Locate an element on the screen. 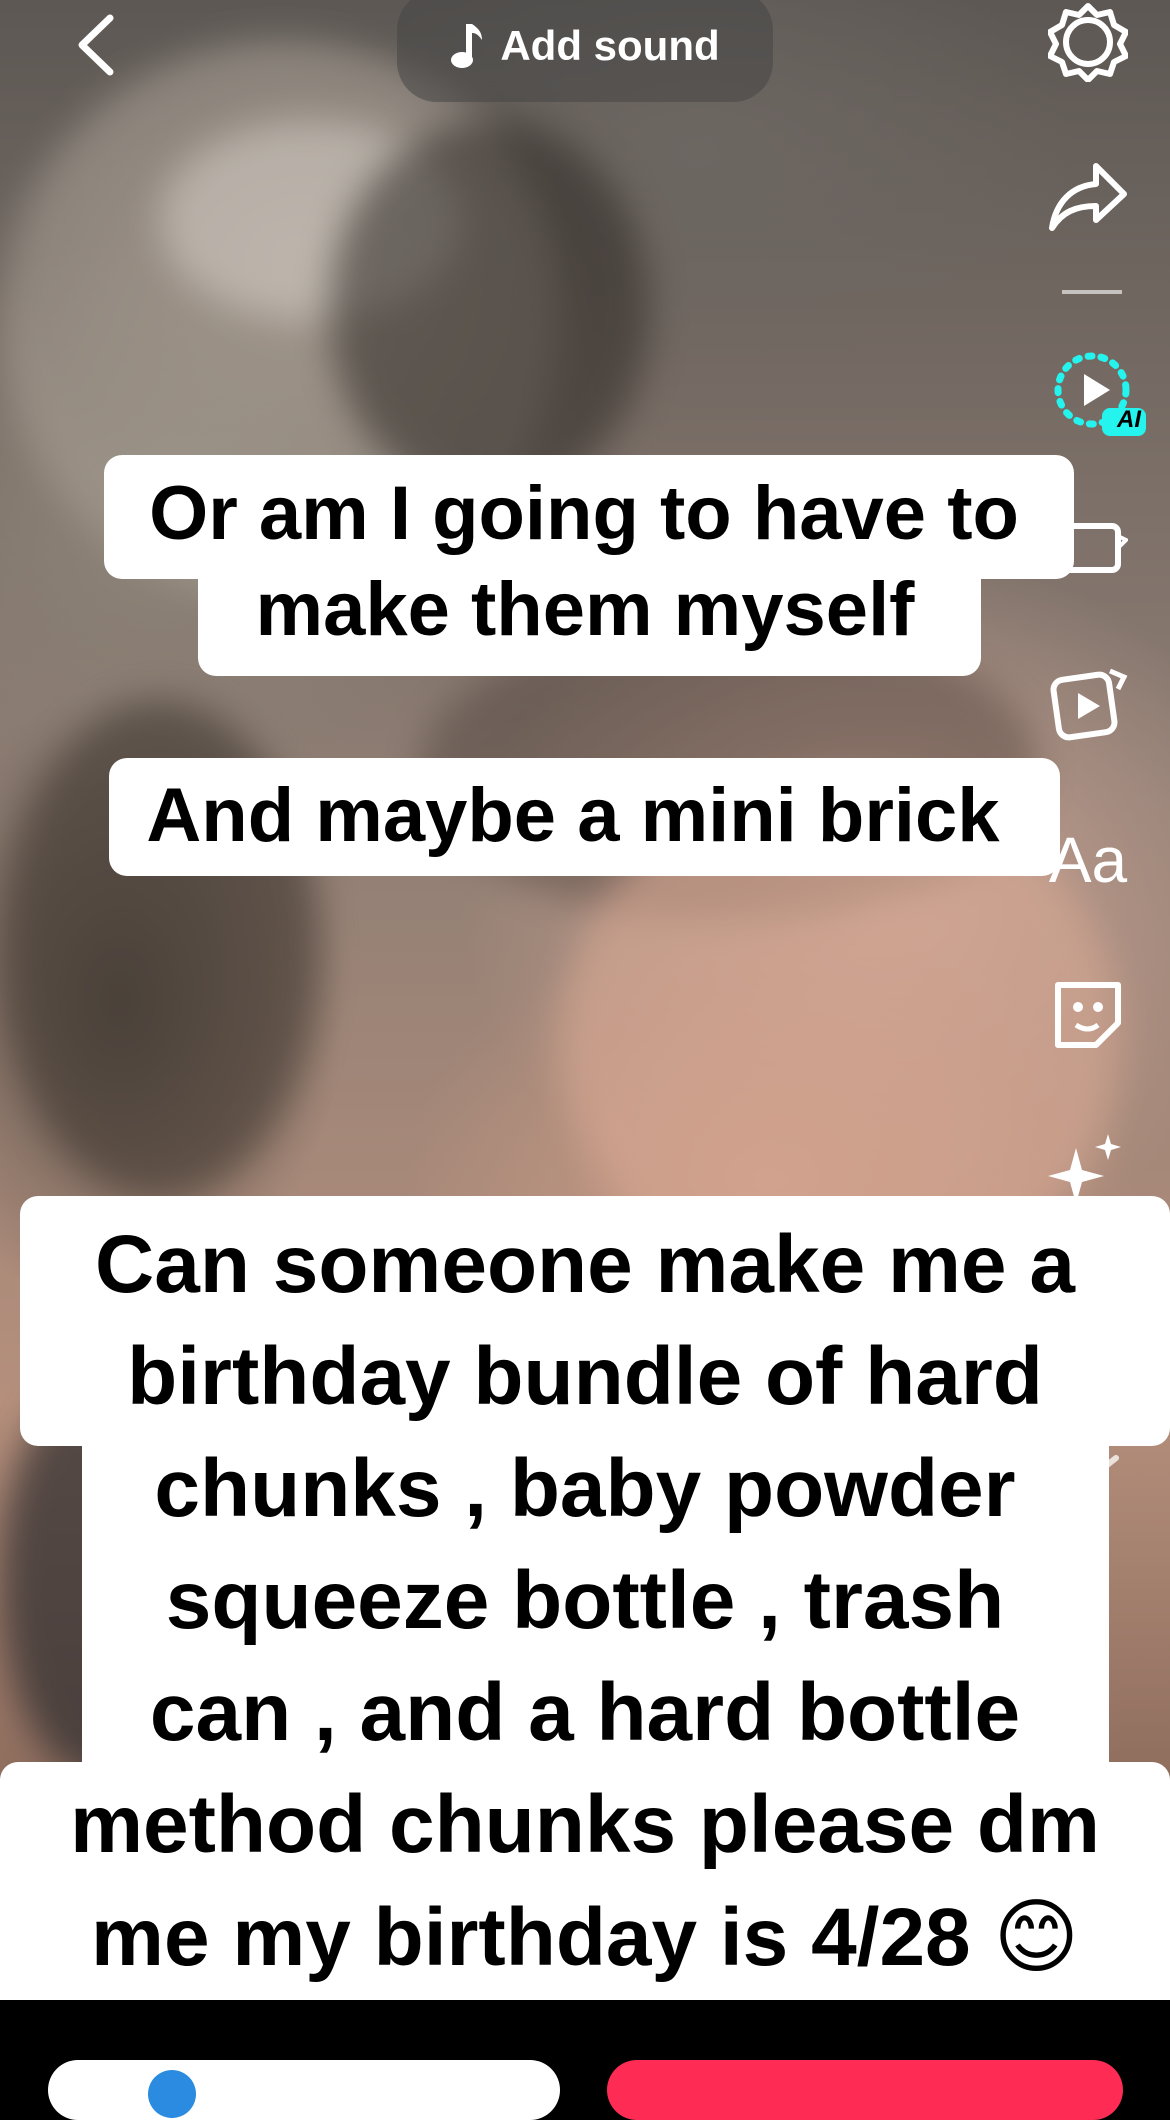 The height and width of the screenshot is (2120, 1170). gear-icon is located at coordinates (1088, 42).